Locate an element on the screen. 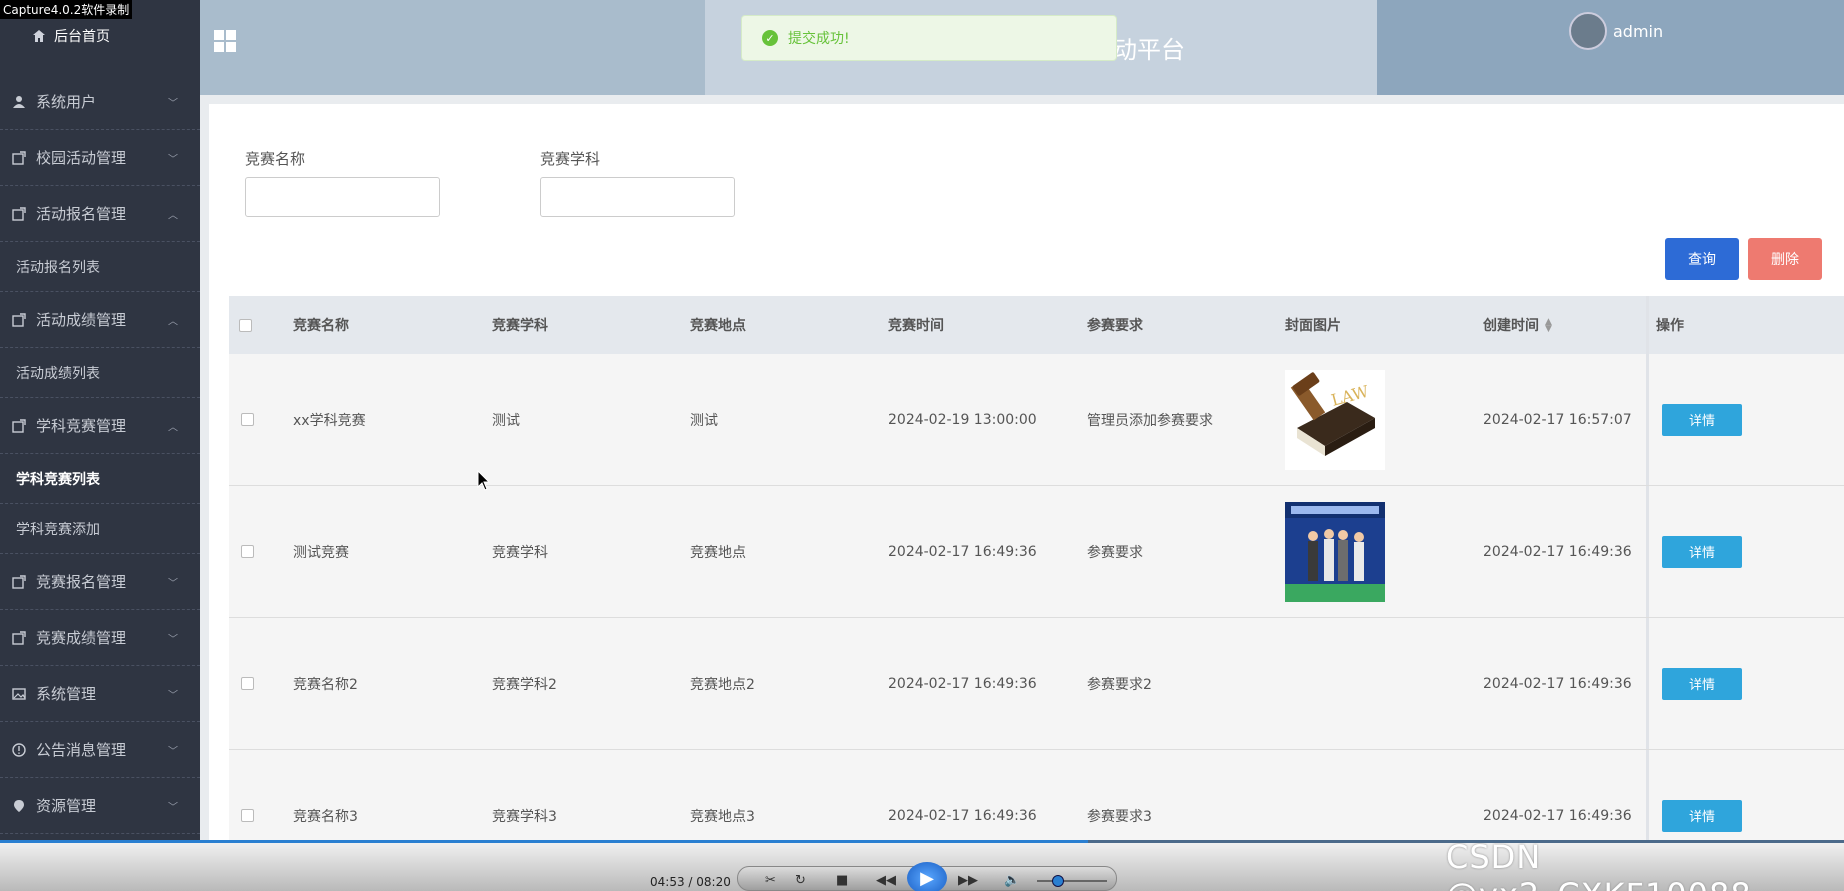 Image resolution: width=1844 pixels, height=891 pixels. info-icon is located at coordinates (19, 749).